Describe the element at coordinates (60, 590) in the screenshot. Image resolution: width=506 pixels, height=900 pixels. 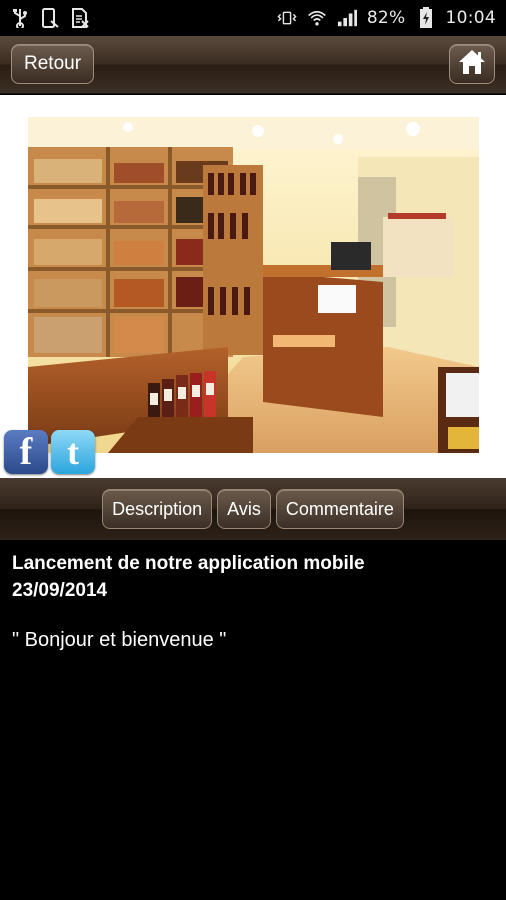
I see `article-date: 23/09/2014` at that location.